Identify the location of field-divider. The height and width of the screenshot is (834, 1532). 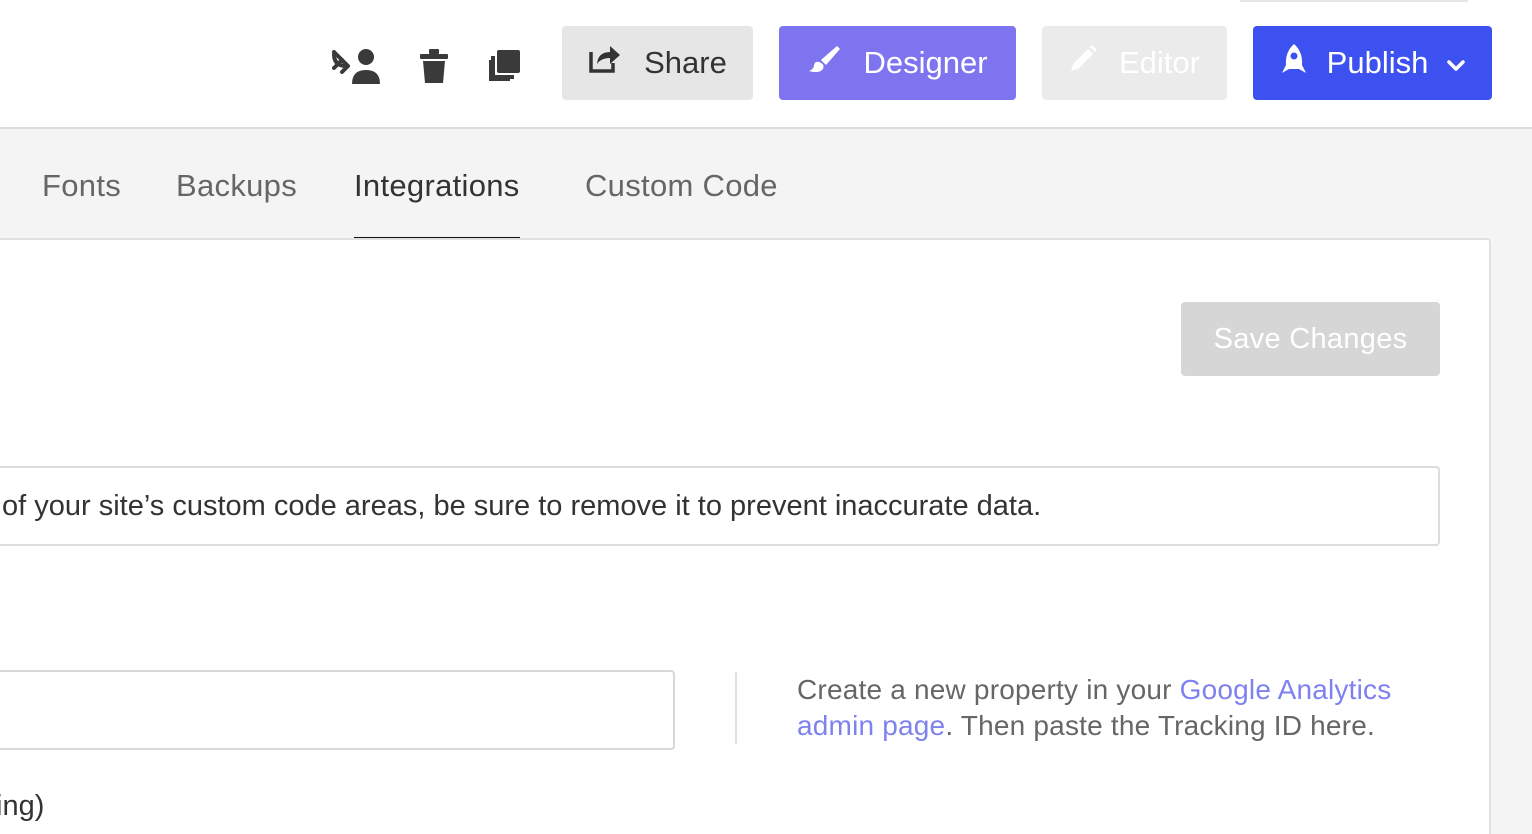
(736, 708).